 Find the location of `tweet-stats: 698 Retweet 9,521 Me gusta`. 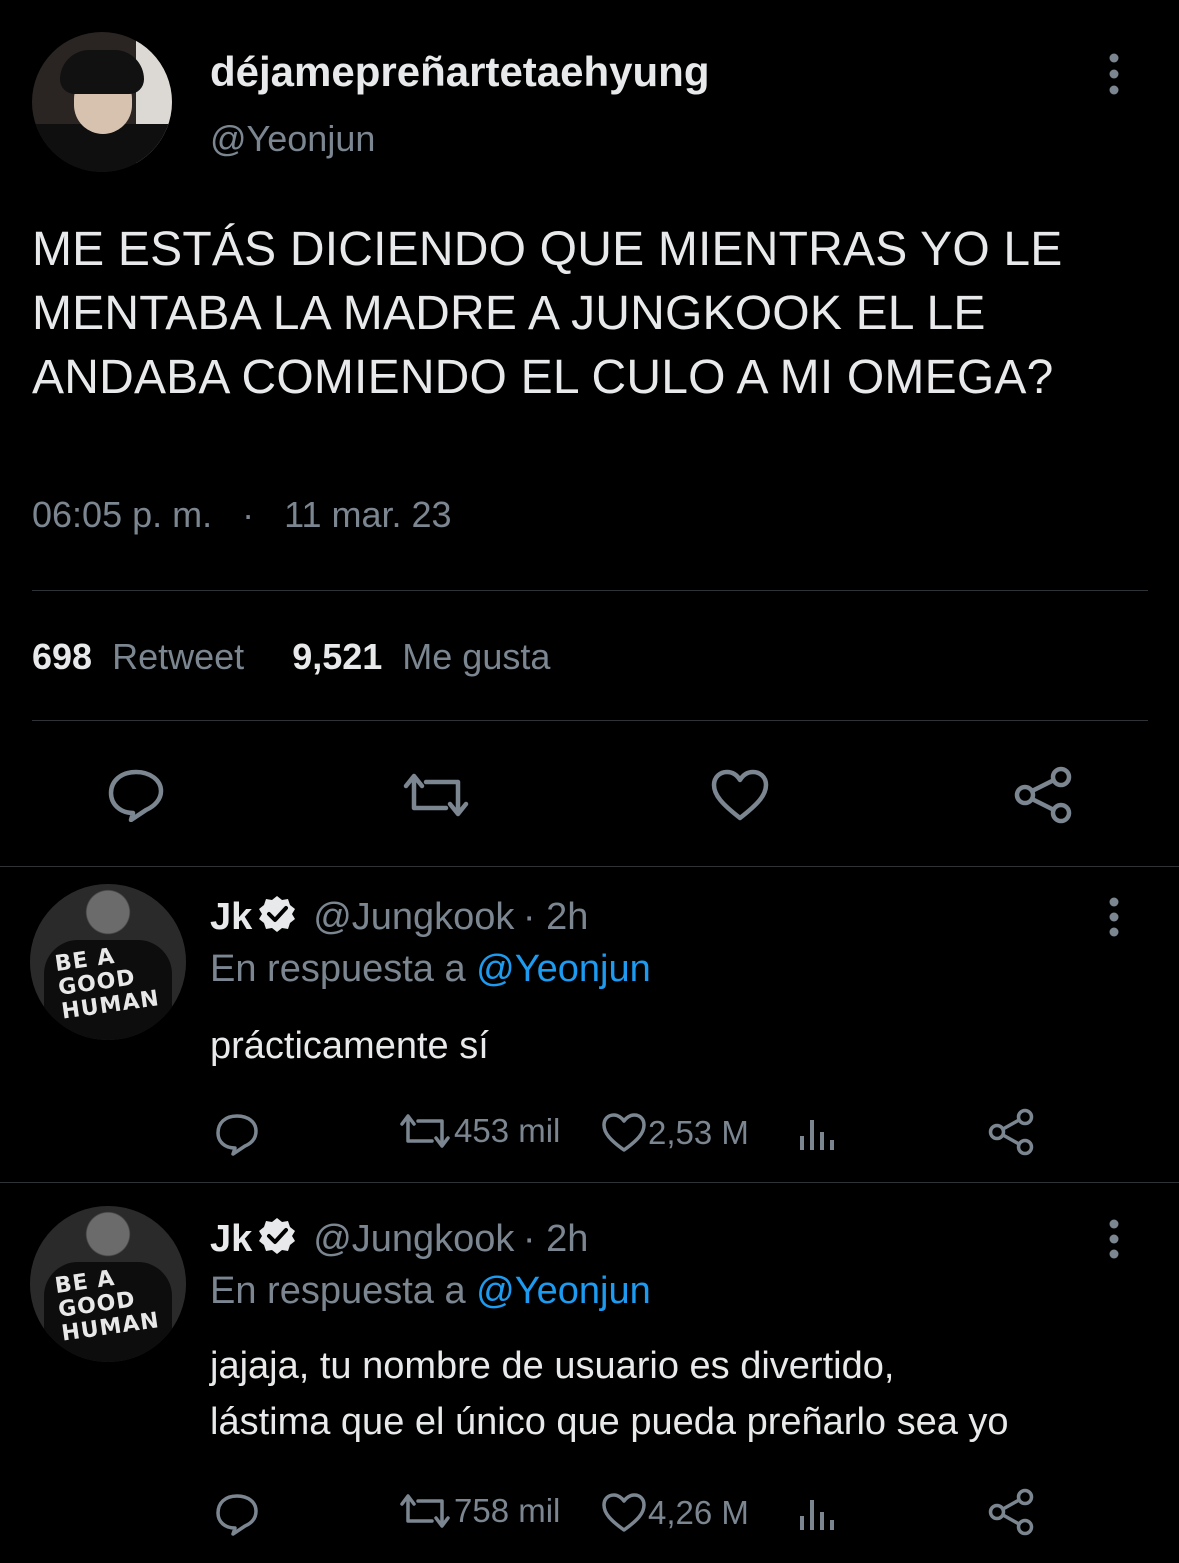

tweet-stats: 698 Retweet 9,521 Me gusta is located at coordinates (291, 657).